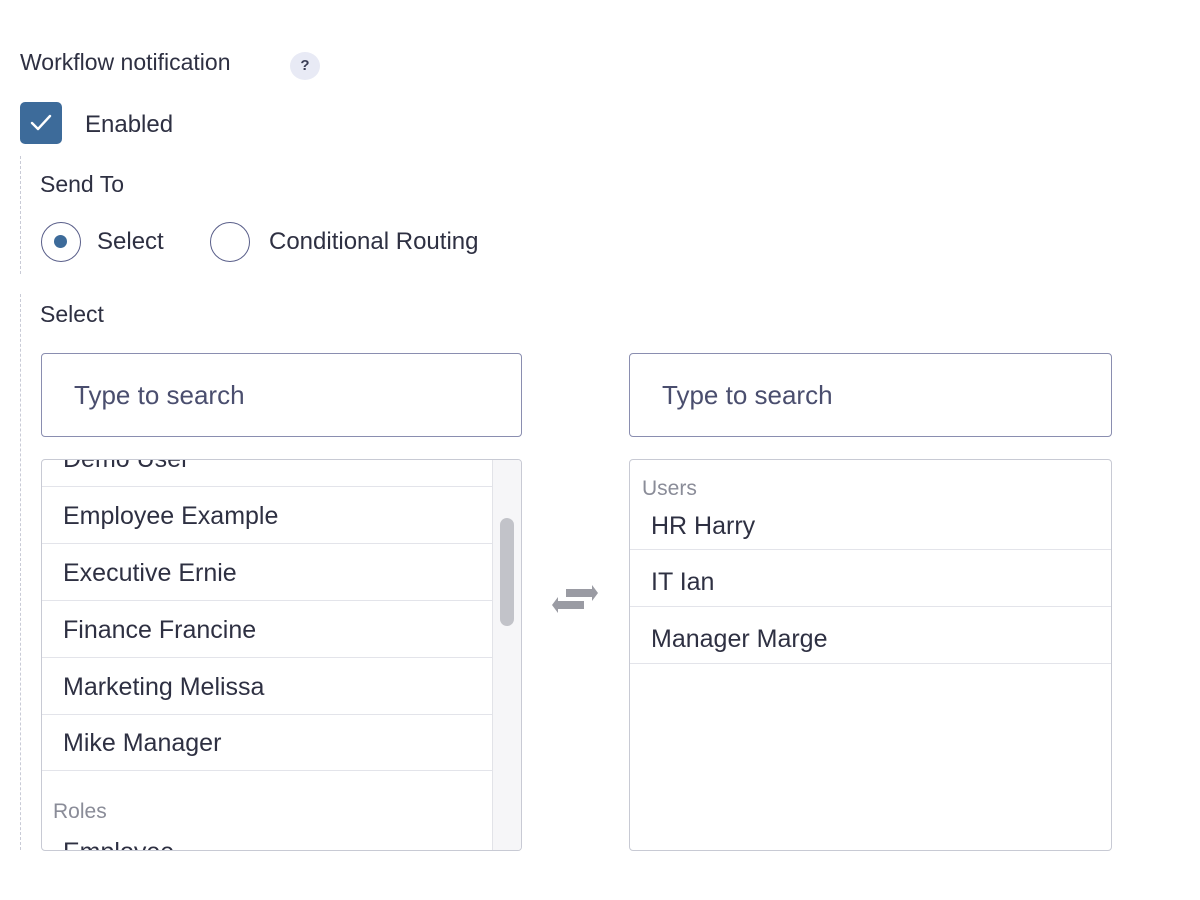 The height and width of the screenshot is (900, 1200). Describe the element at coordinates (268, 837) in the screenshot. I see `list-item: Employee` at that location.